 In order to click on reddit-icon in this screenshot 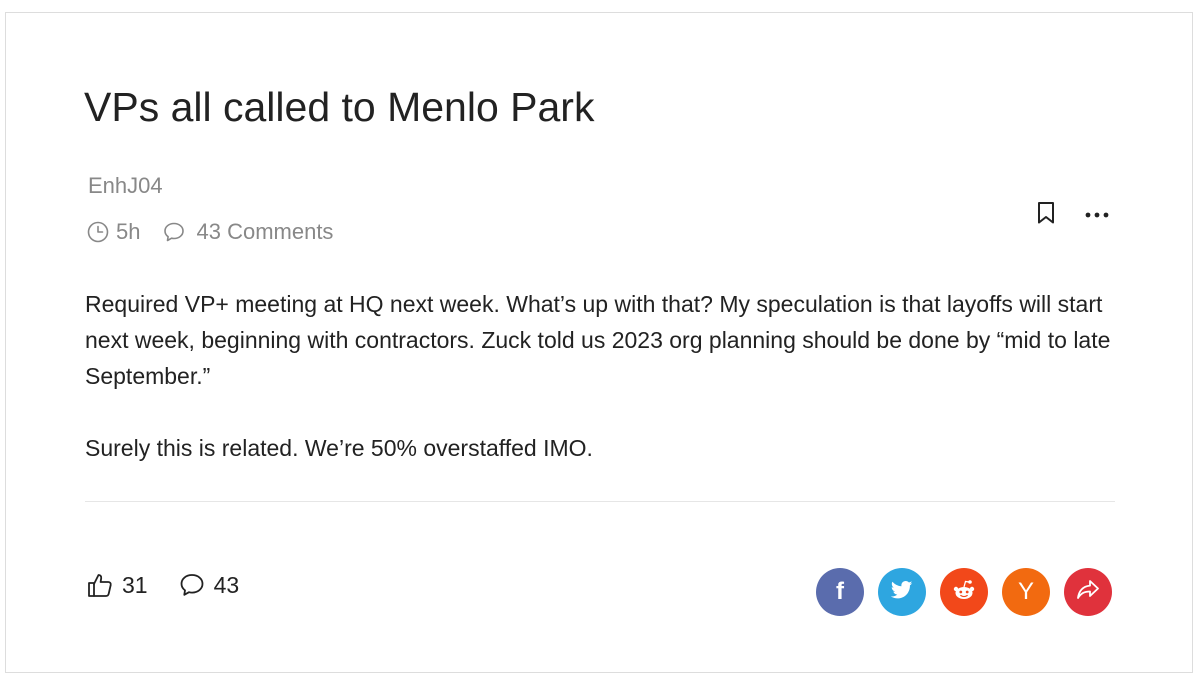, I will do `click(964, 592)`.